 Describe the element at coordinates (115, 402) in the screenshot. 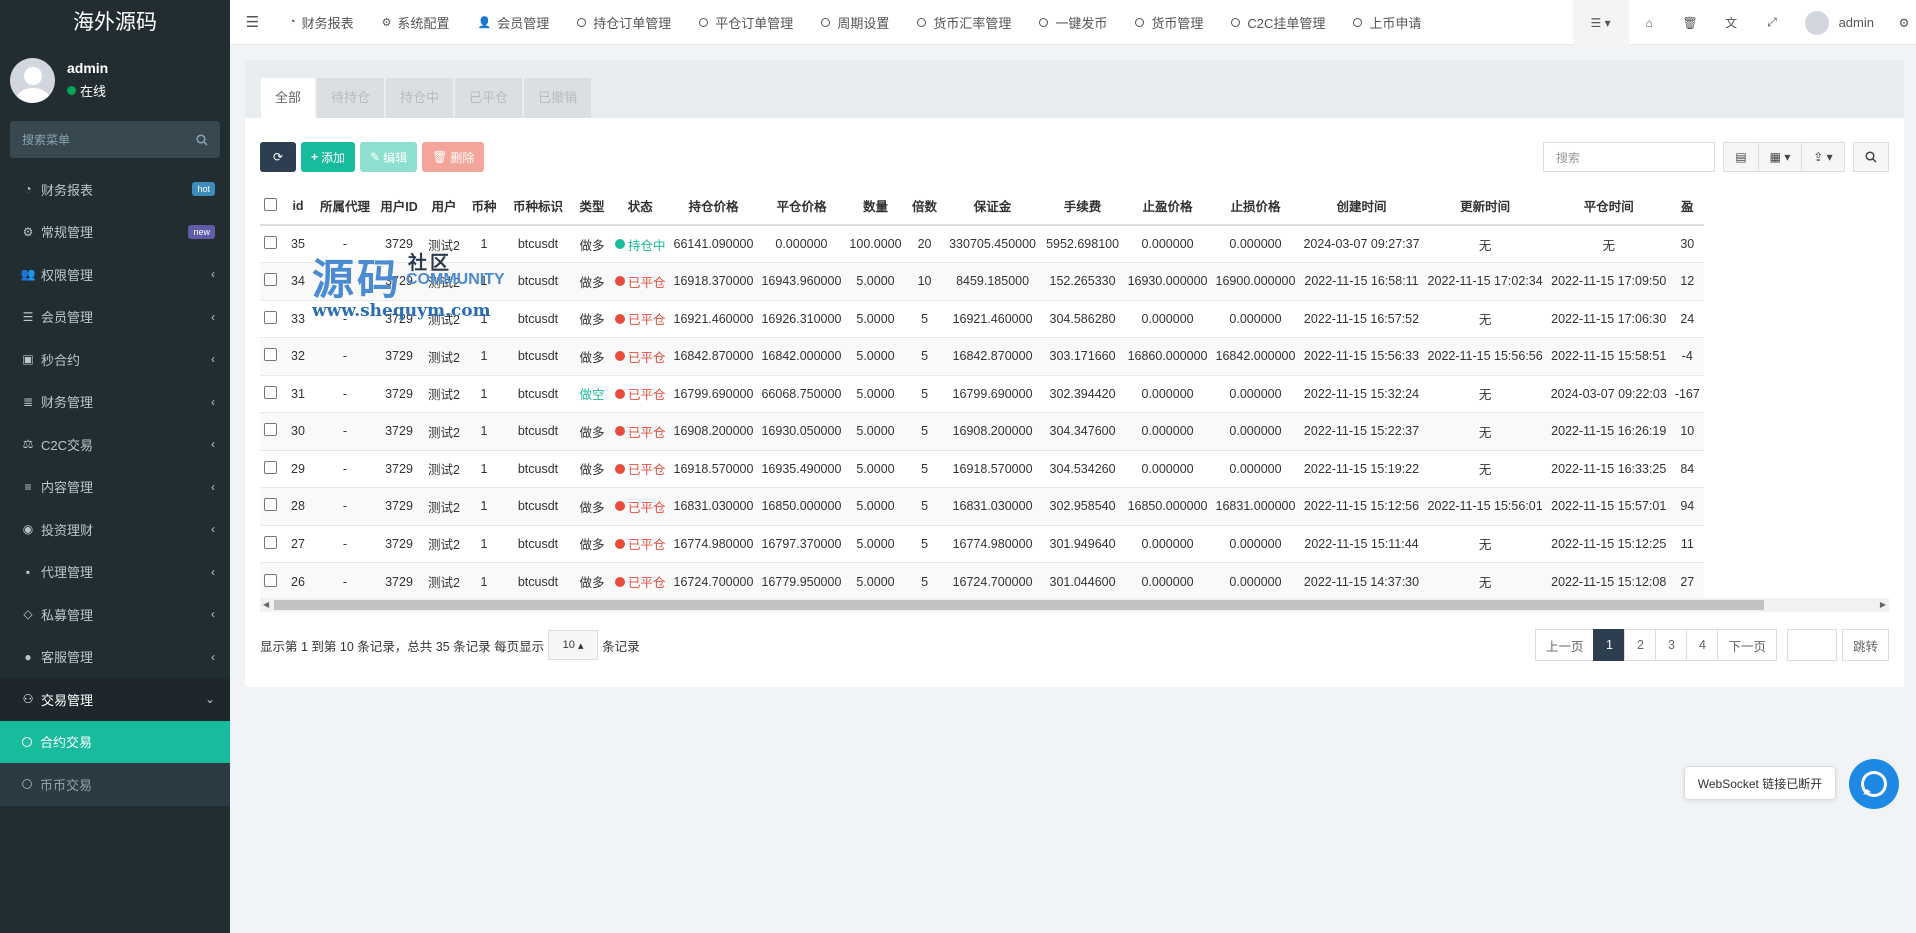

I see `sidebar-item-5: ≣ 财务管理 ‹` at that location.